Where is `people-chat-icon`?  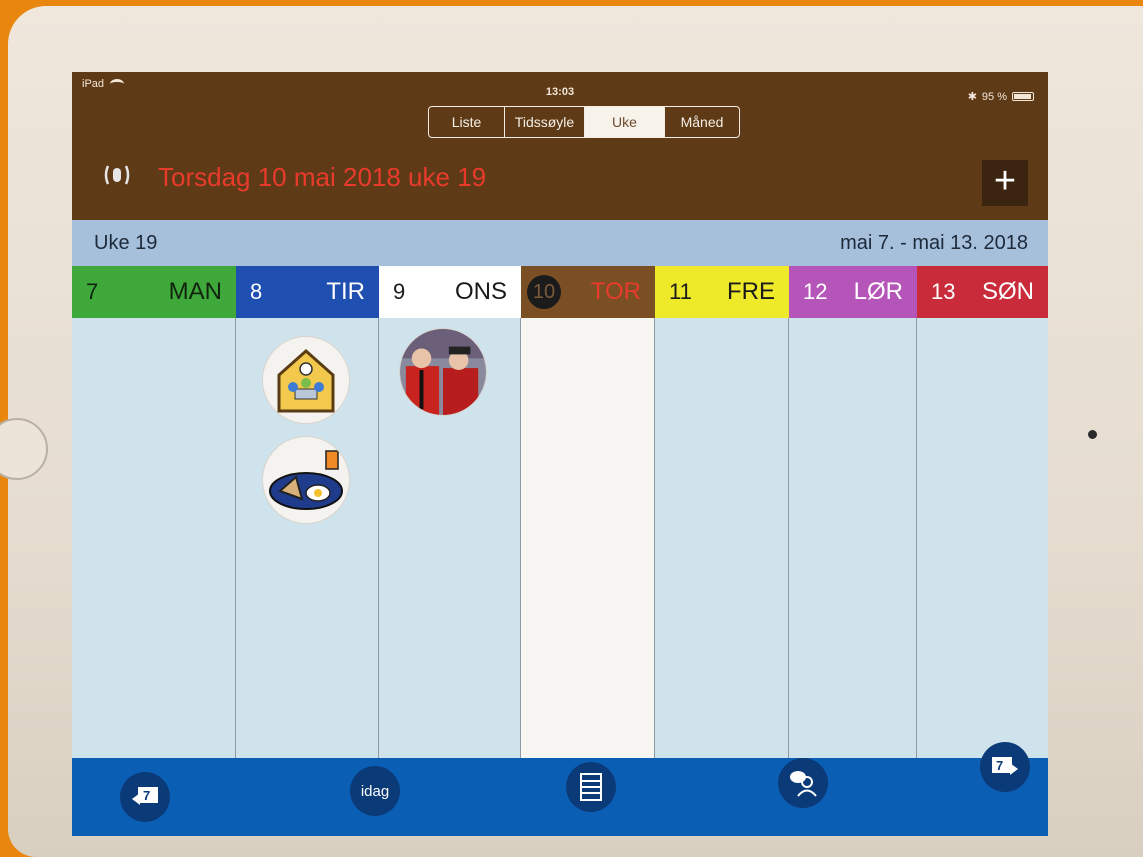 people-chat-icon is located at coordinates (803, 784).